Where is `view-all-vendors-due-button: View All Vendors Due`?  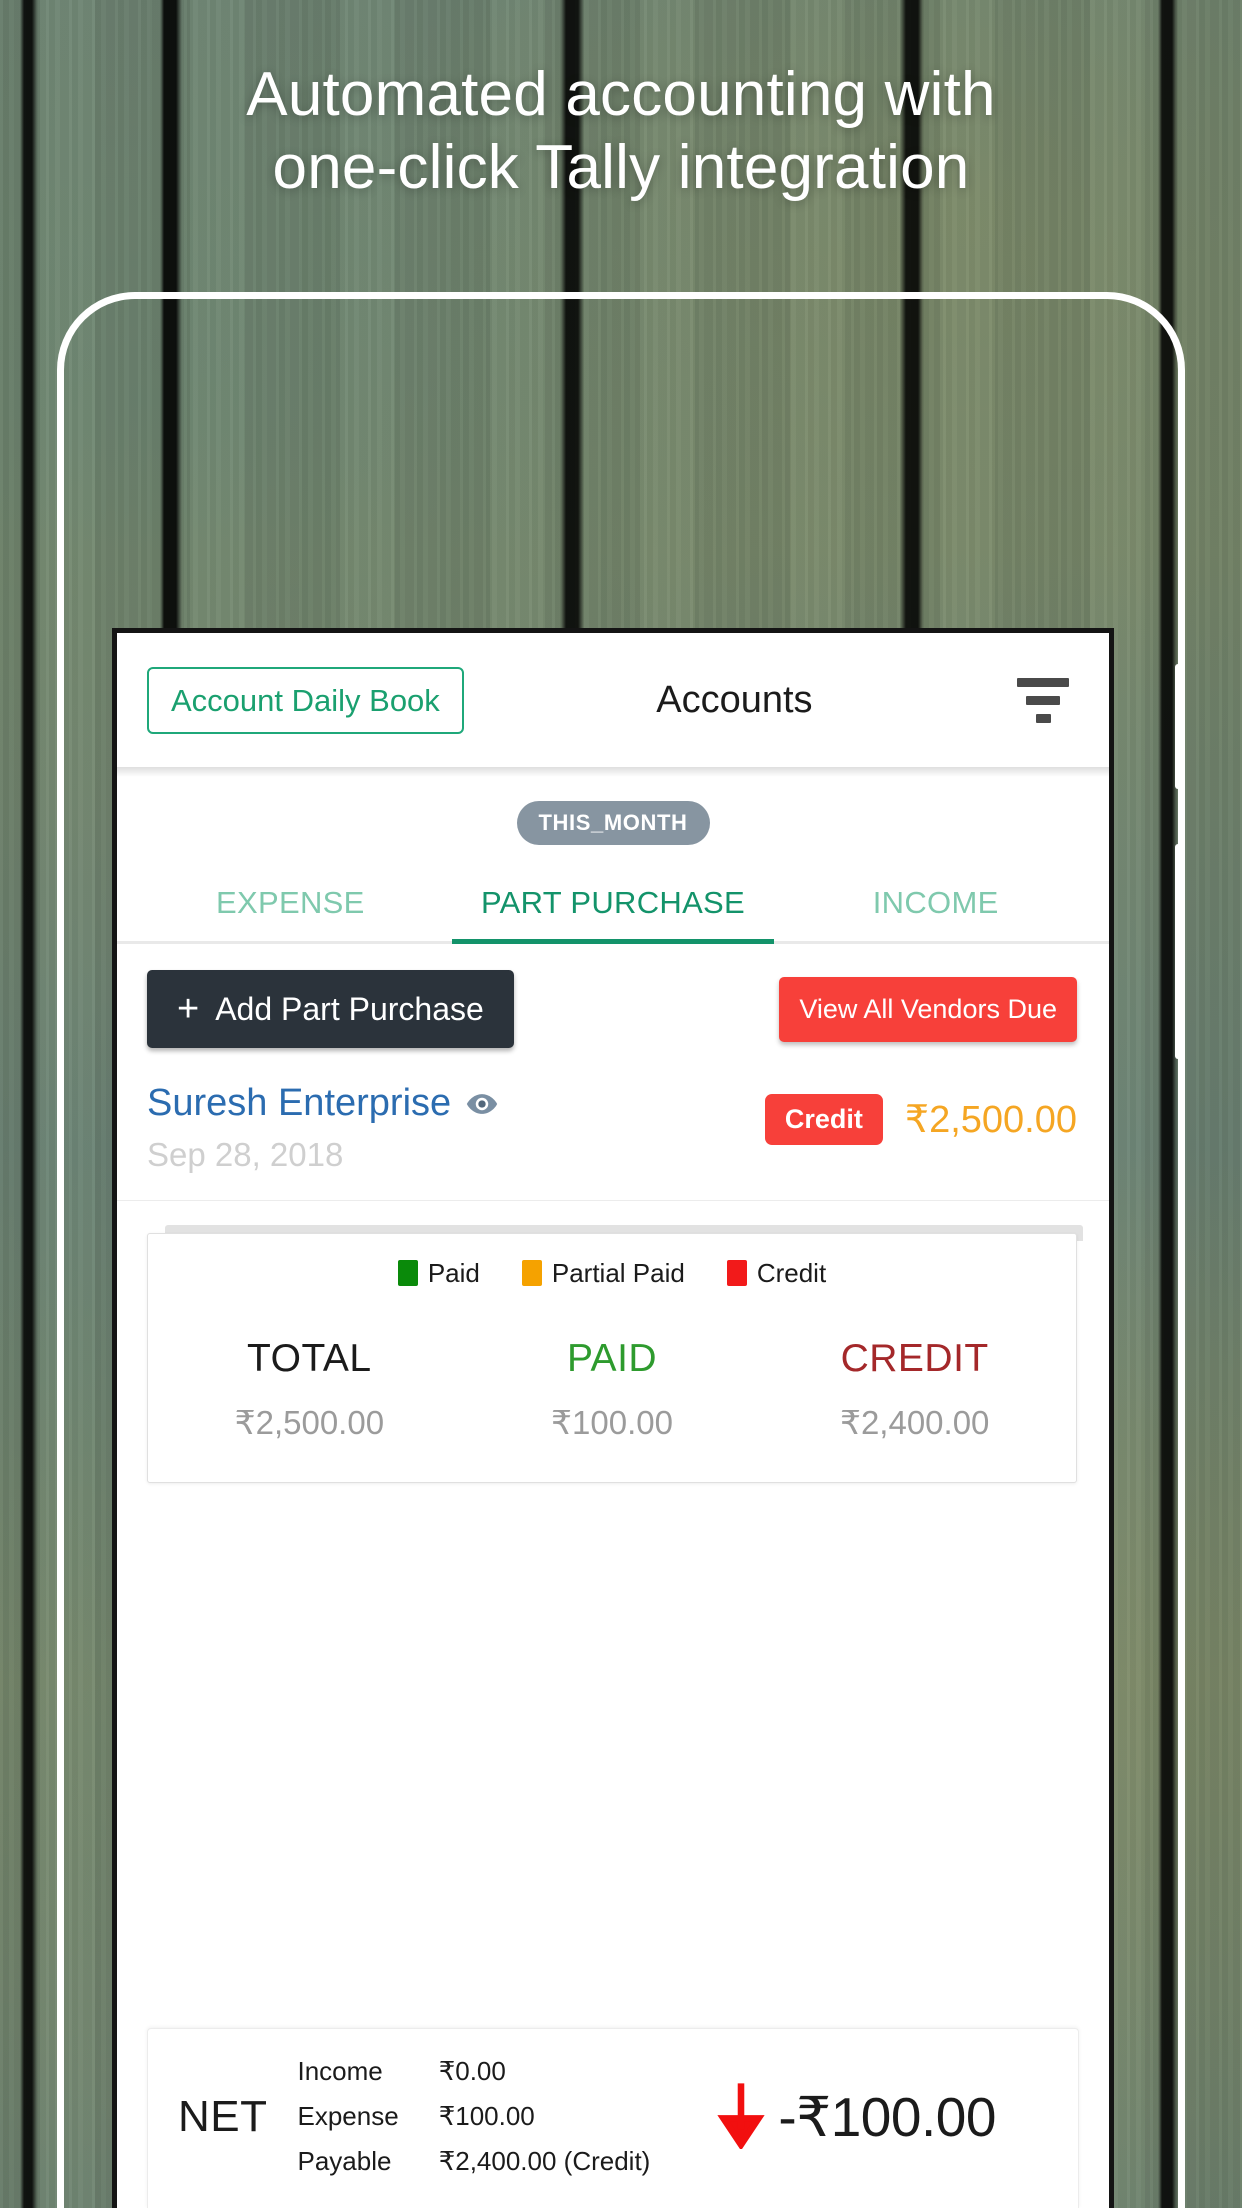 view-all-vendors-due-button: View All Vendors Due is located at coordinates (928, 1009).